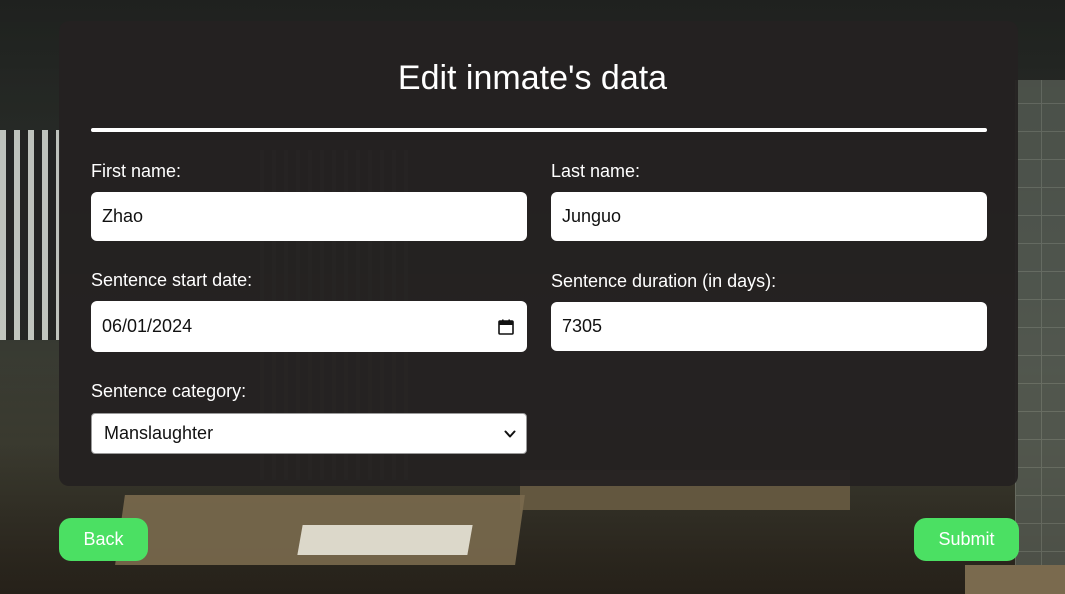 Image resolution: width=1065 pixels, height=594 pixels. Describe the element at coordinates (539, 130) in the screenshot. I see `title-divider` at that location.